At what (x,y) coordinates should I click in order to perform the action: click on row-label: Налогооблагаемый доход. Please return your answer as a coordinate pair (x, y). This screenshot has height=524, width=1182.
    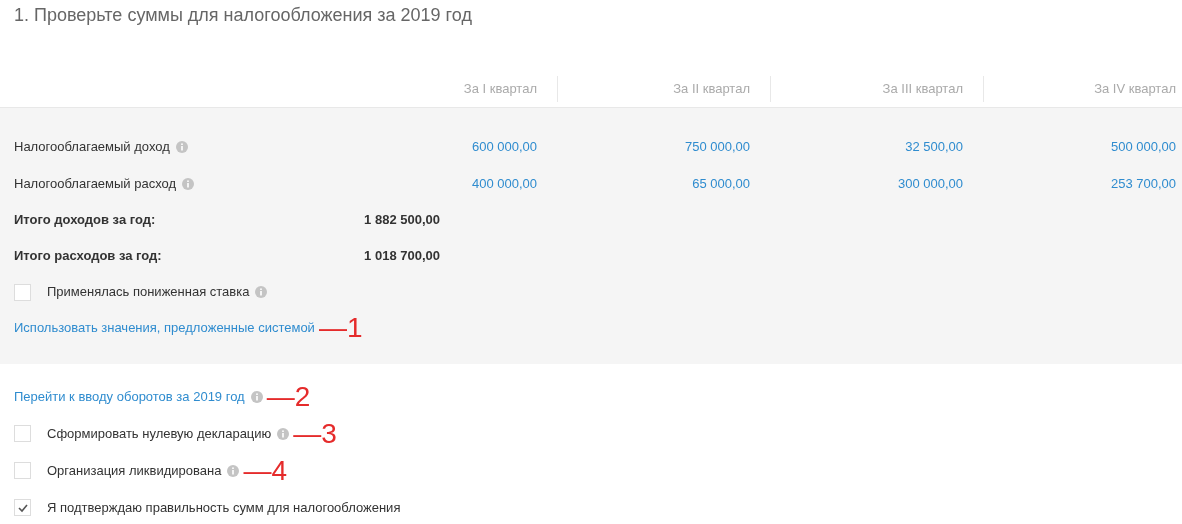
    Looking at the image, I should click on (92, 146).